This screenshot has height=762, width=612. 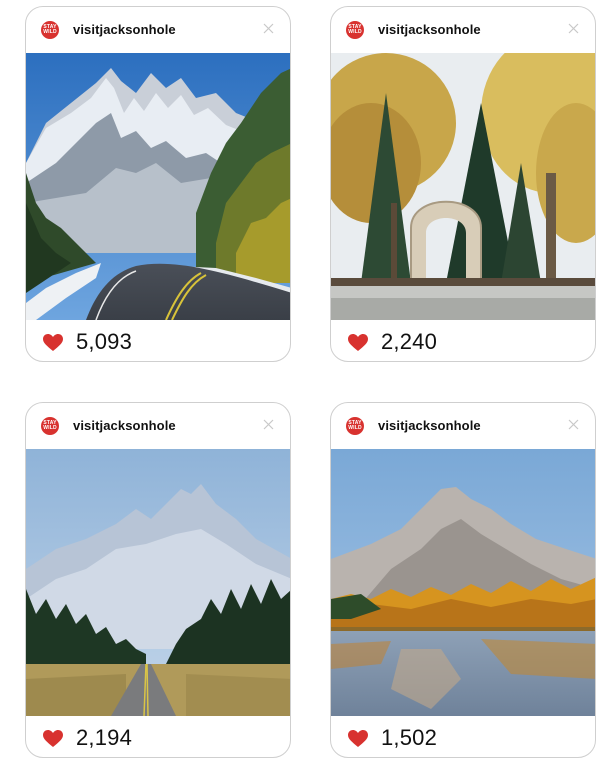 What do you see at coordinates (463, 340) in the screenshot?
I see `post-footer: 2,240` at bounding box center [463, 340].